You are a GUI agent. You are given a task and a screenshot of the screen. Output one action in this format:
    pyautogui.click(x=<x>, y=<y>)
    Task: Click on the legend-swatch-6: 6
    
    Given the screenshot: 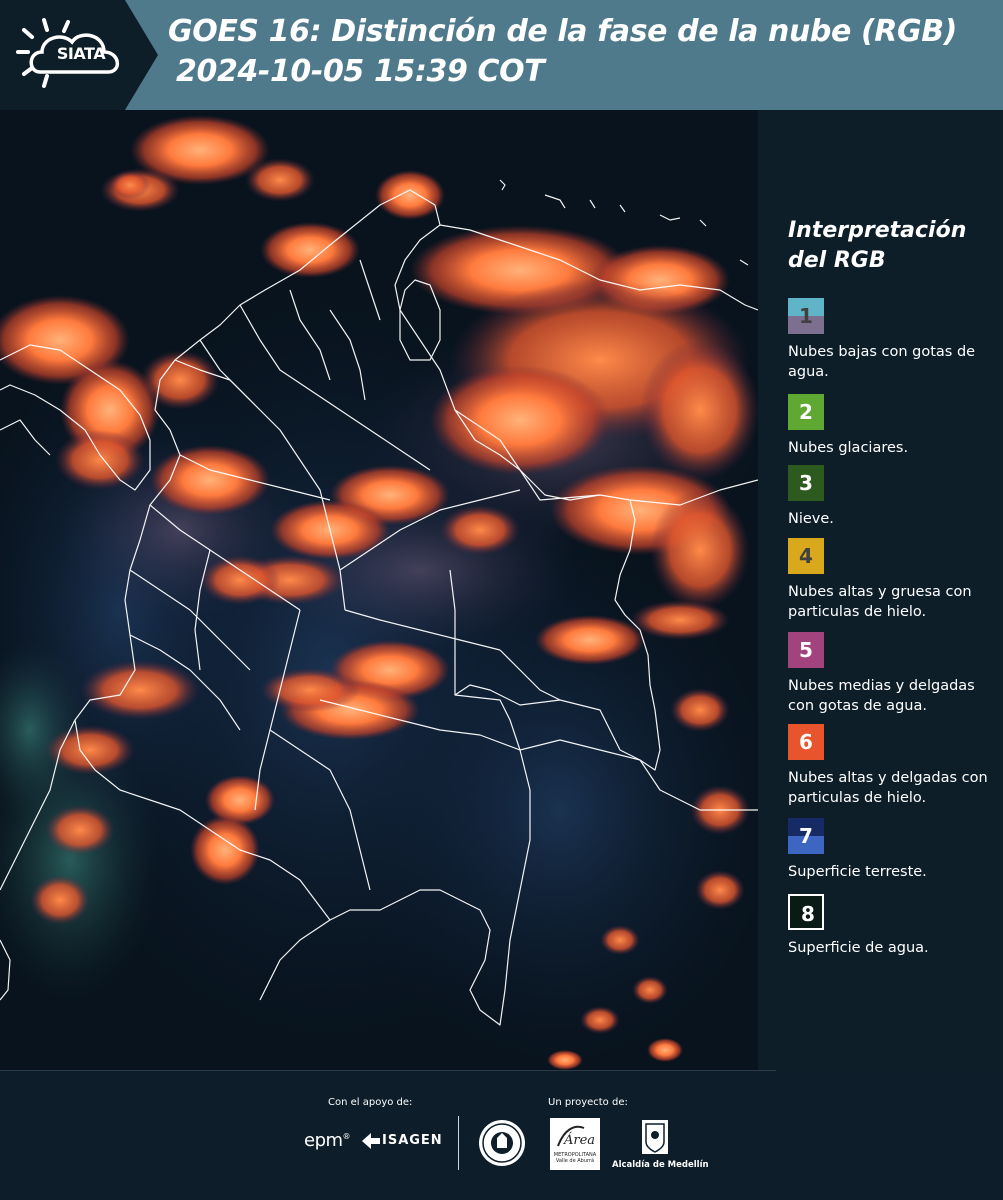 What is the action you would take?
    pyautogui.click(x=806, y=742)
    